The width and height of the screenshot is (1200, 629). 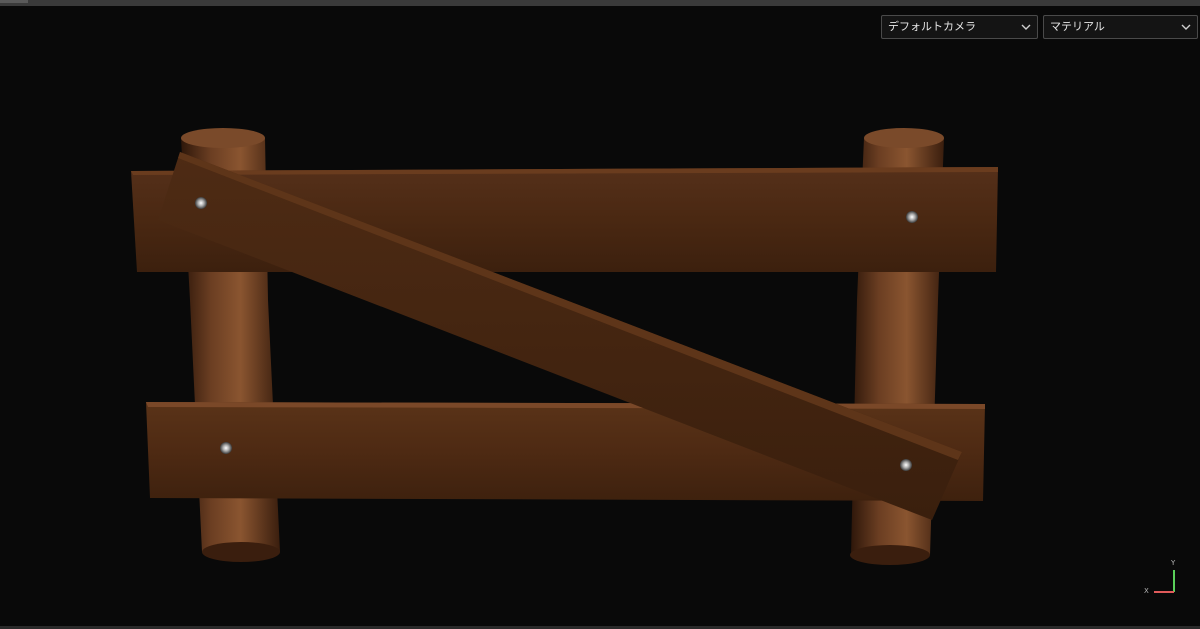 I want to click on camera-select: デフォルトカメラ, so click(x=959, y=27).